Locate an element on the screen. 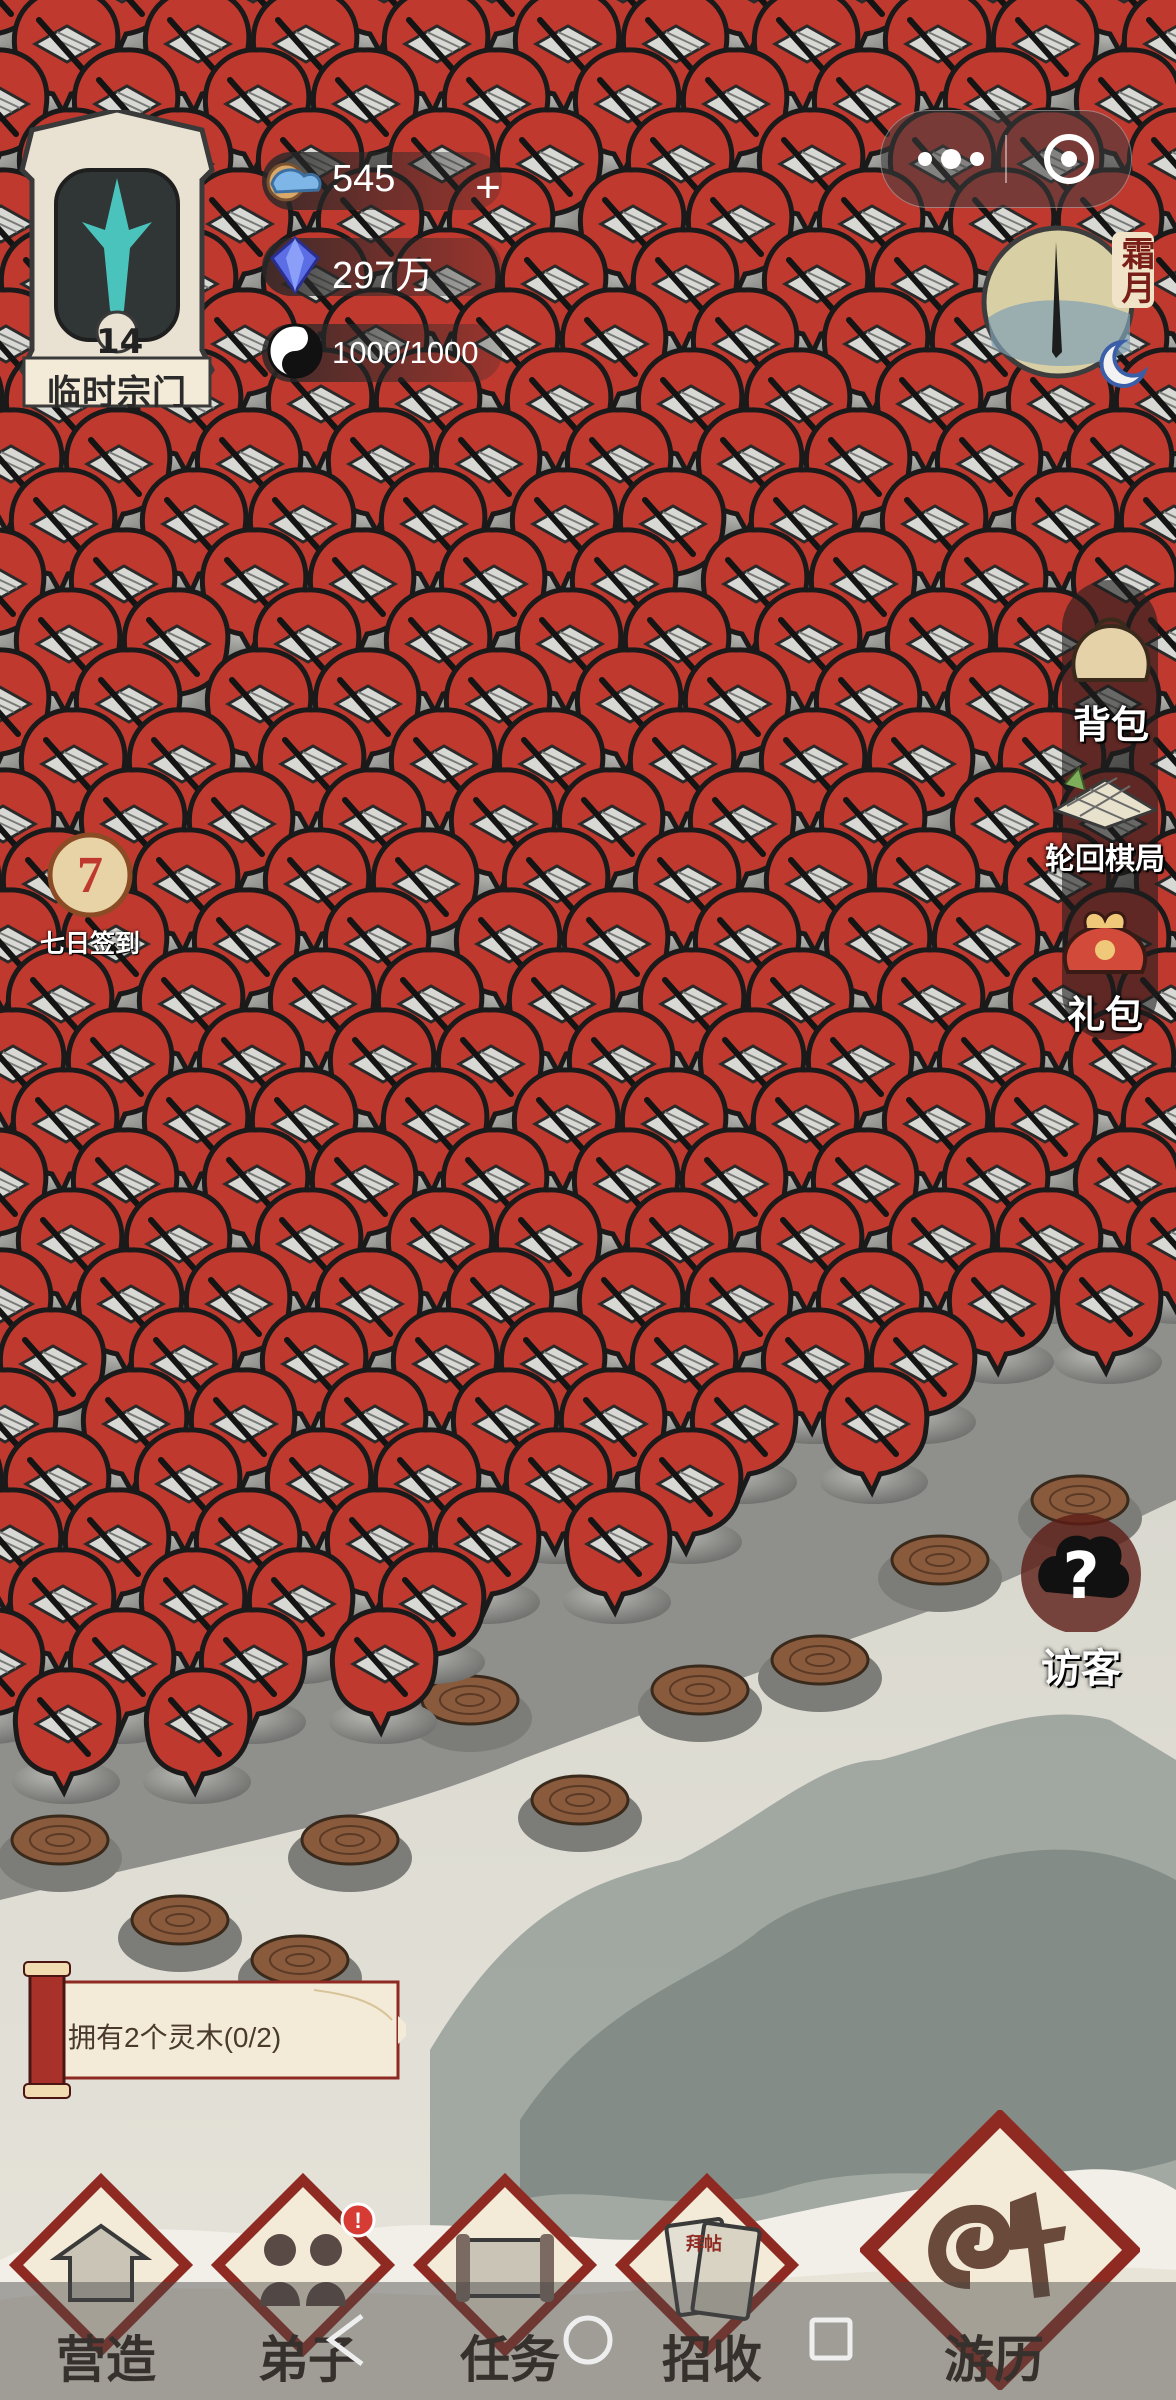 This screenshot has width=1176, height=2400. crystal-value: 297万 is located at coordinates (383, 276).